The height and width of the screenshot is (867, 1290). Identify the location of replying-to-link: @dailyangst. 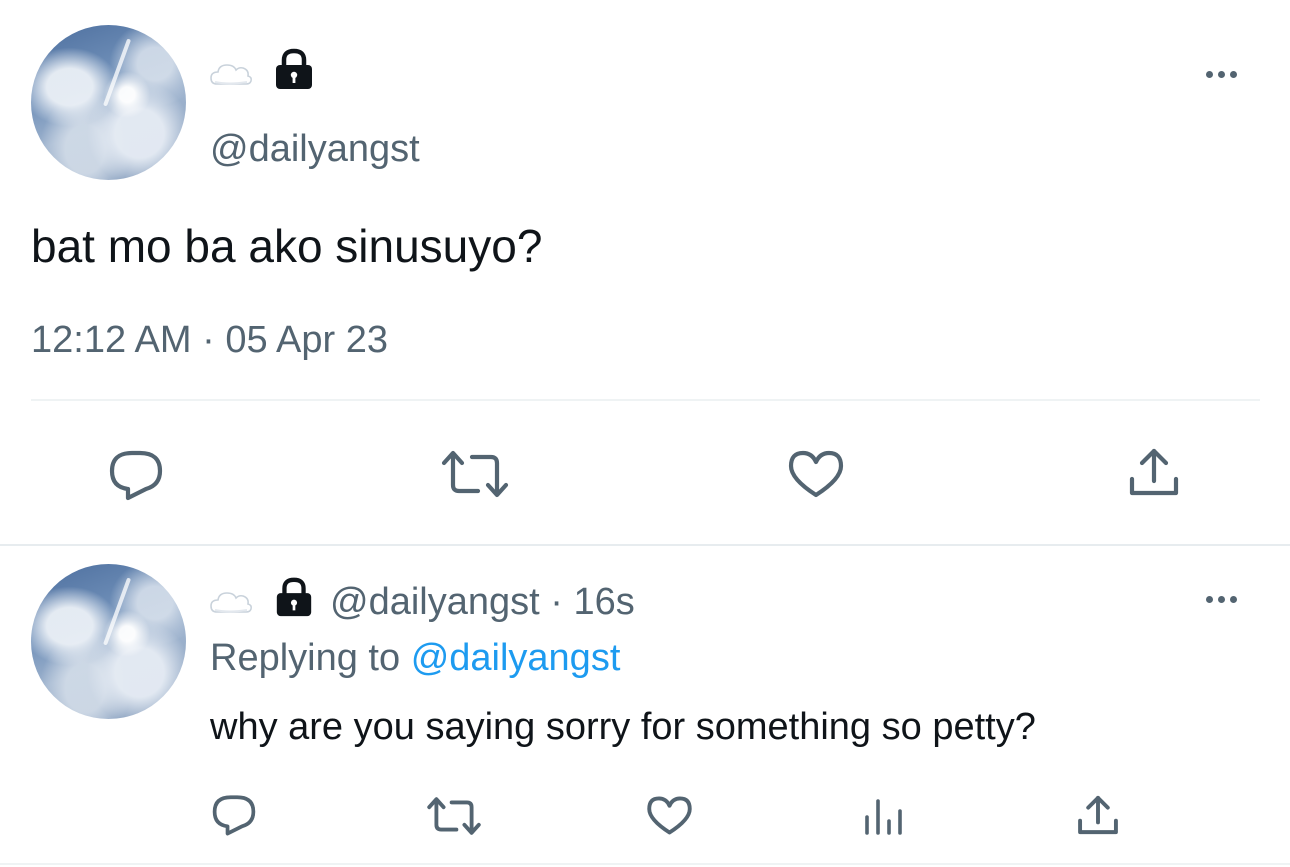
(516, 658).